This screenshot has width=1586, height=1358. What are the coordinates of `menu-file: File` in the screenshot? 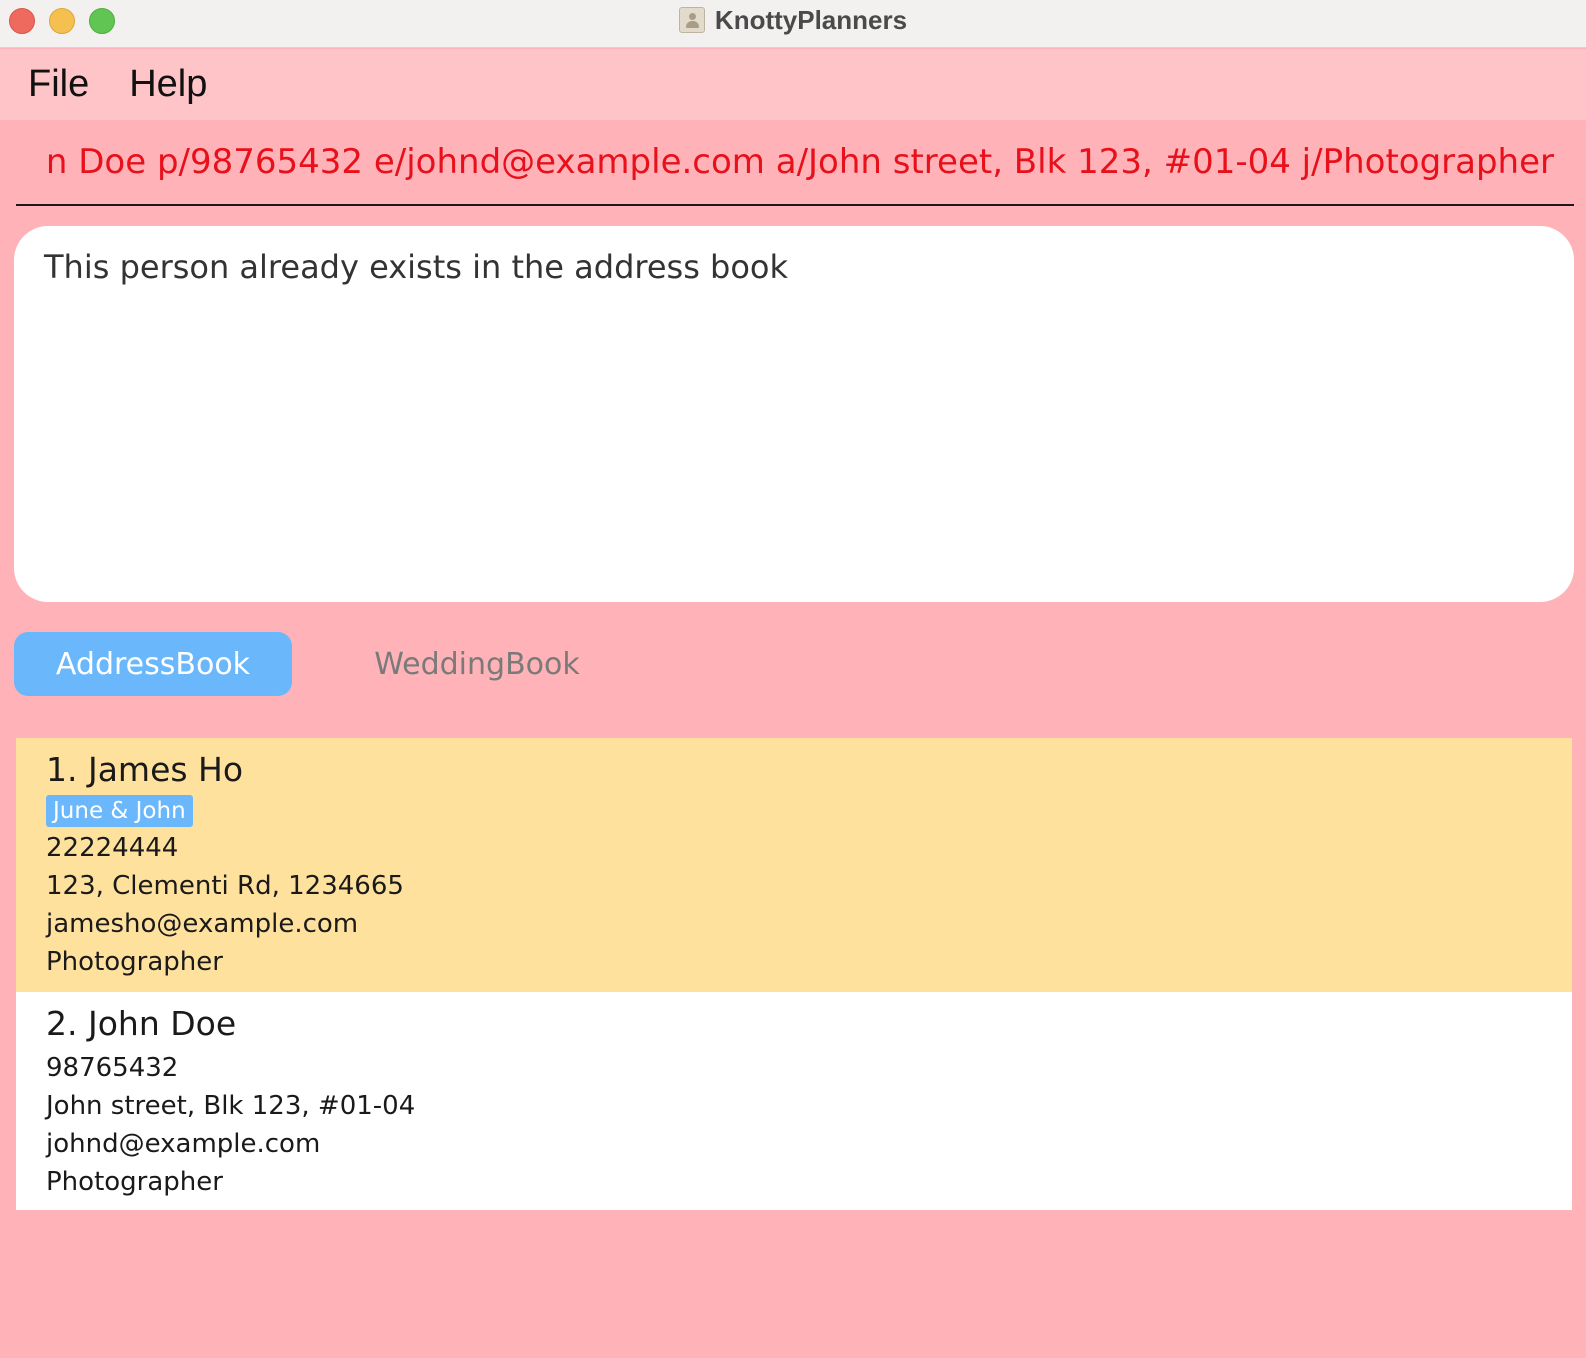 It's located at (58, 84).